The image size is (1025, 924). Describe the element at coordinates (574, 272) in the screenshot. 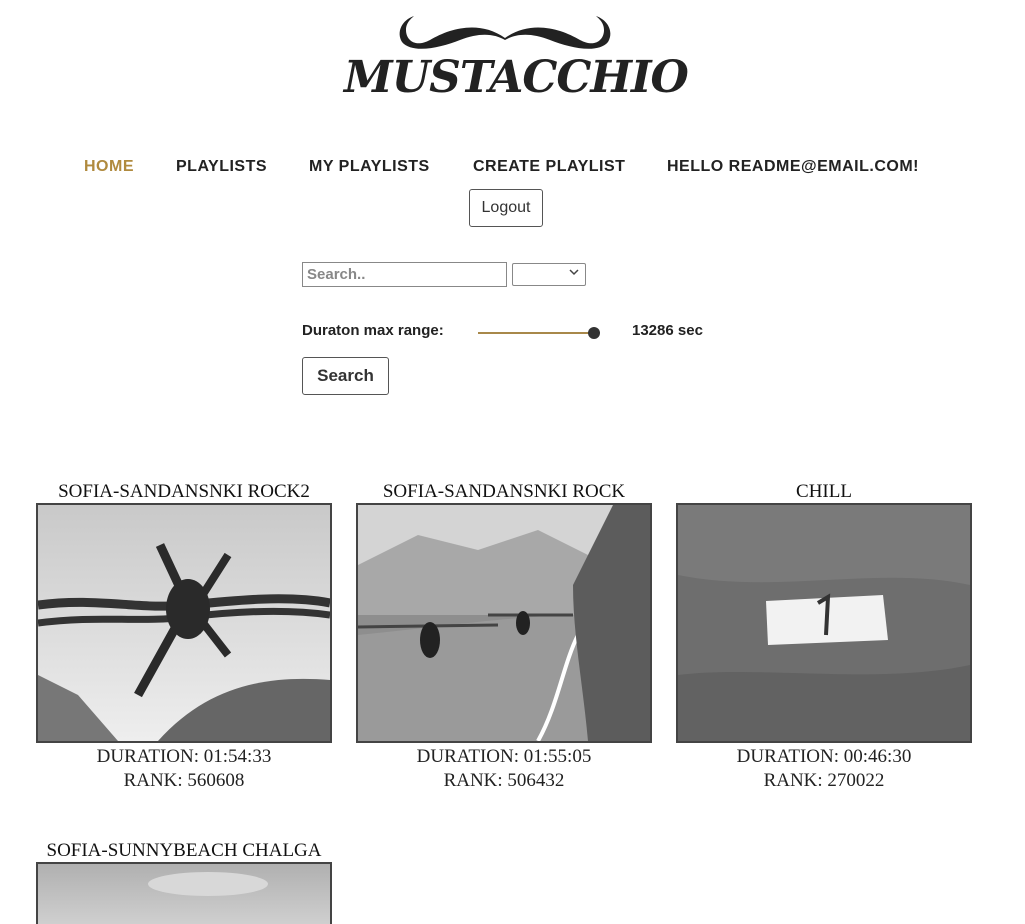

I see `chevron-down-icon` at that location.